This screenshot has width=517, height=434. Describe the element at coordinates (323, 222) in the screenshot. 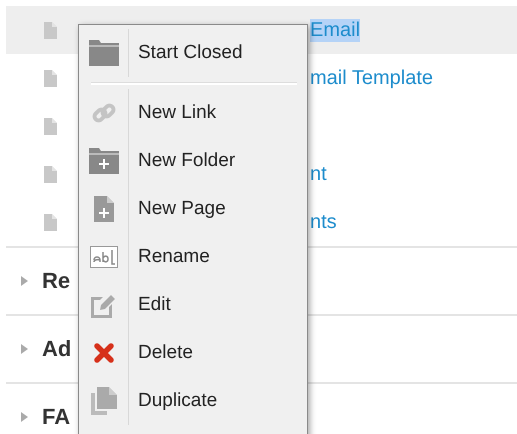

I see `page-title: nts` at that location.